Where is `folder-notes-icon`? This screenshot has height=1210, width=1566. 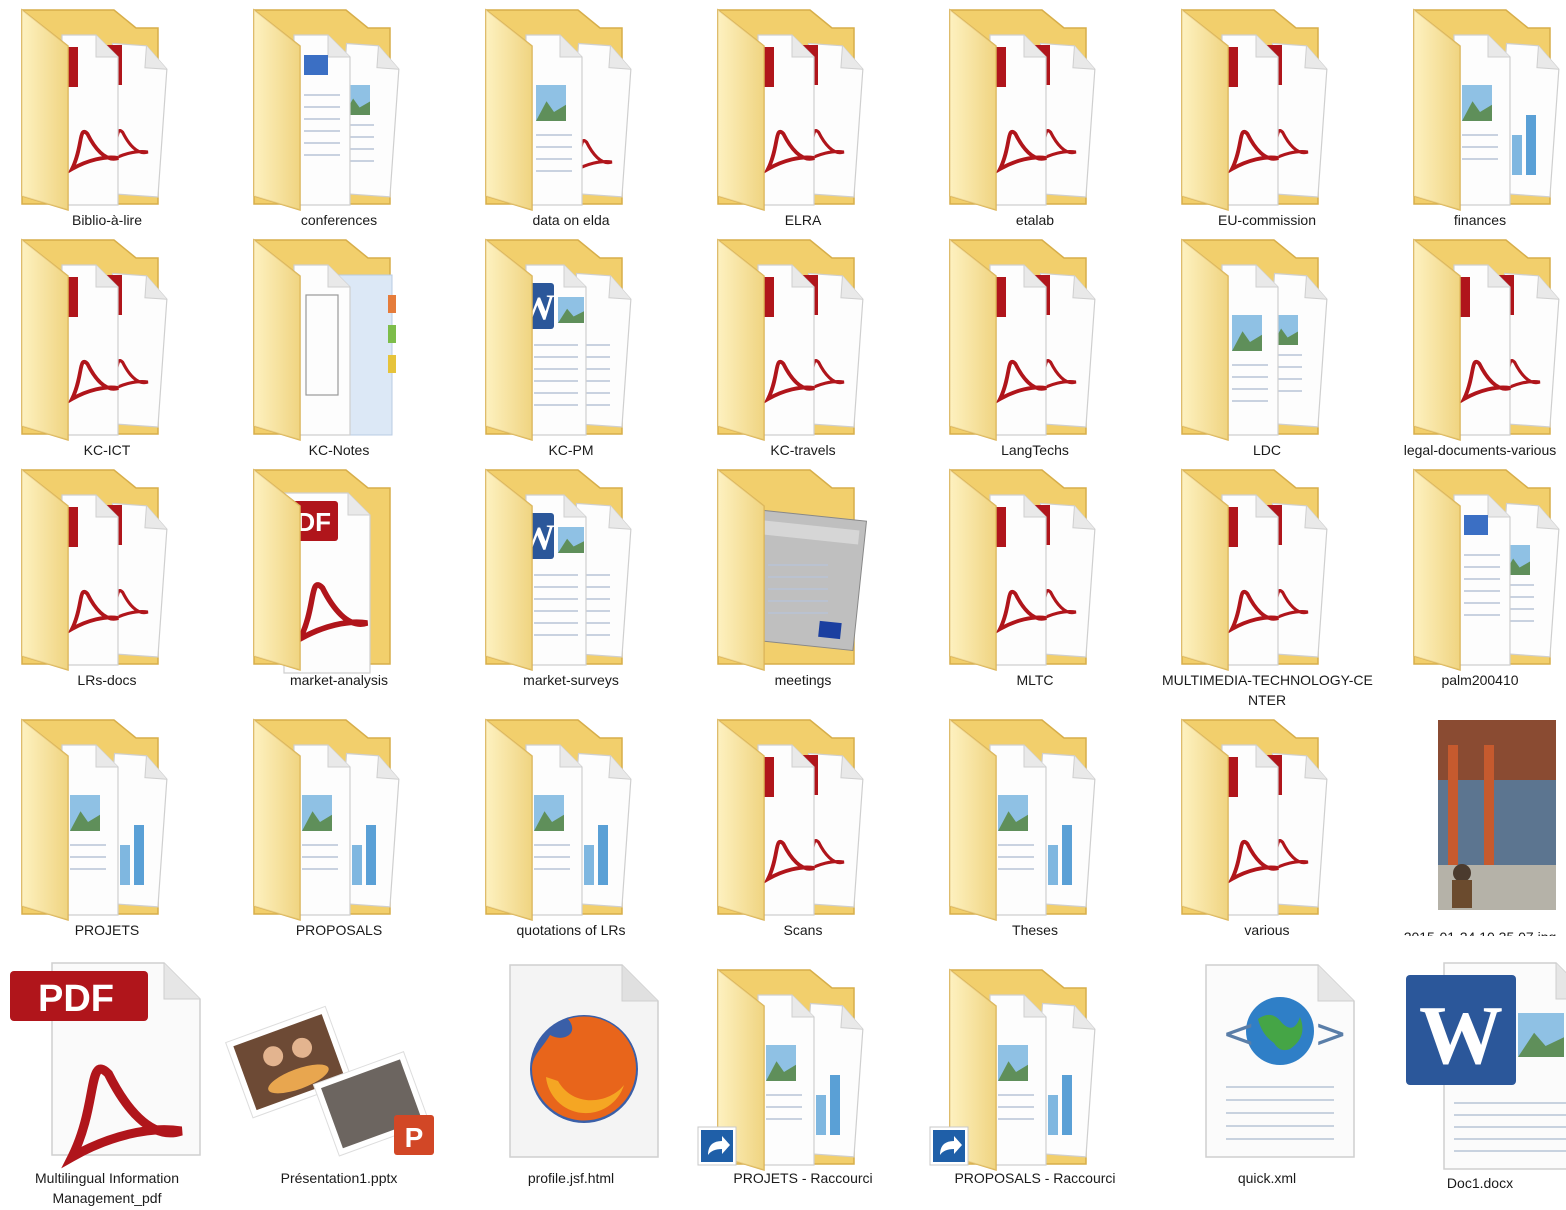 folder-notes-icon is located at coordinates (324, 340).